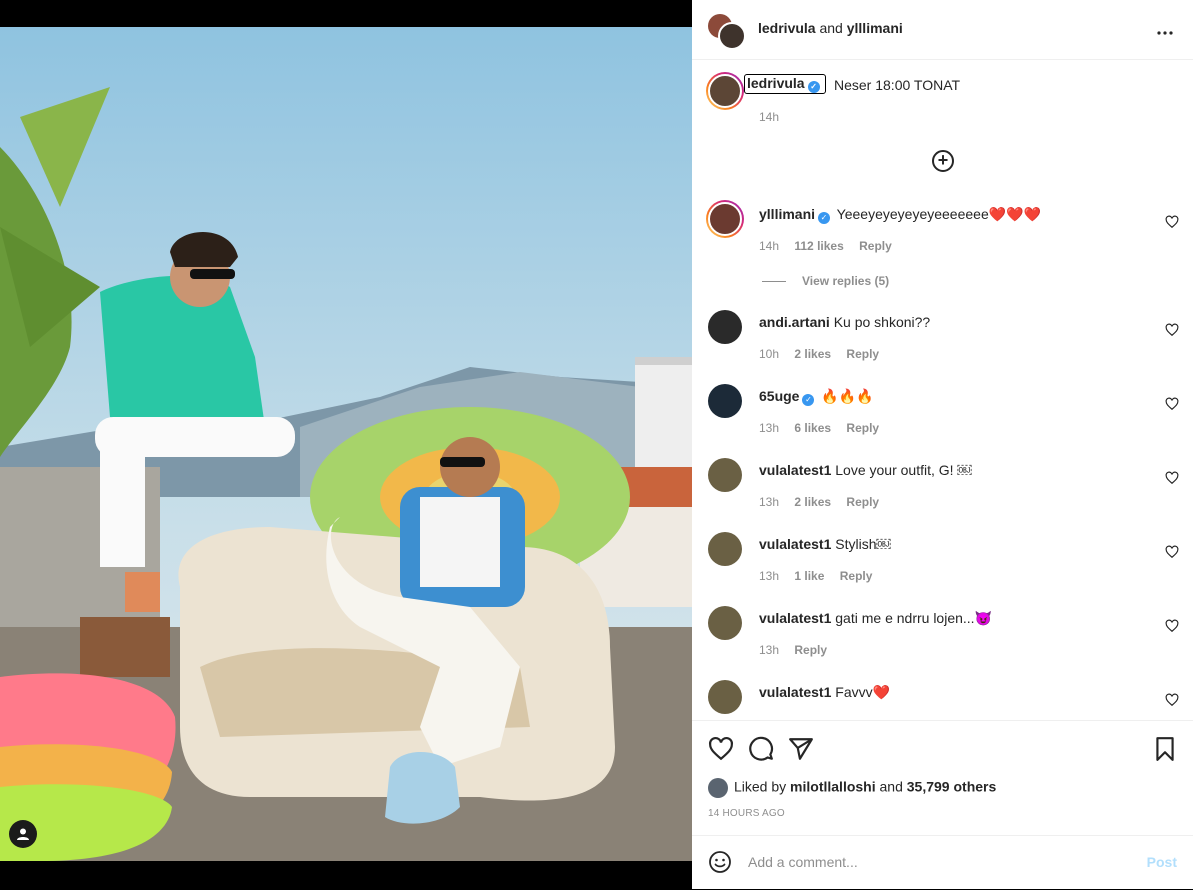  I want to click on comment-input, so click(928, 862).